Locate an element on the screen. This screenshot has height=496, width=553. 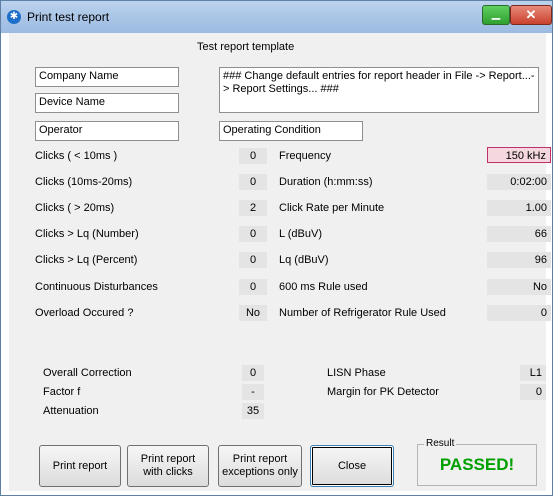
overload-value: No is located at coordinates (253, 313).